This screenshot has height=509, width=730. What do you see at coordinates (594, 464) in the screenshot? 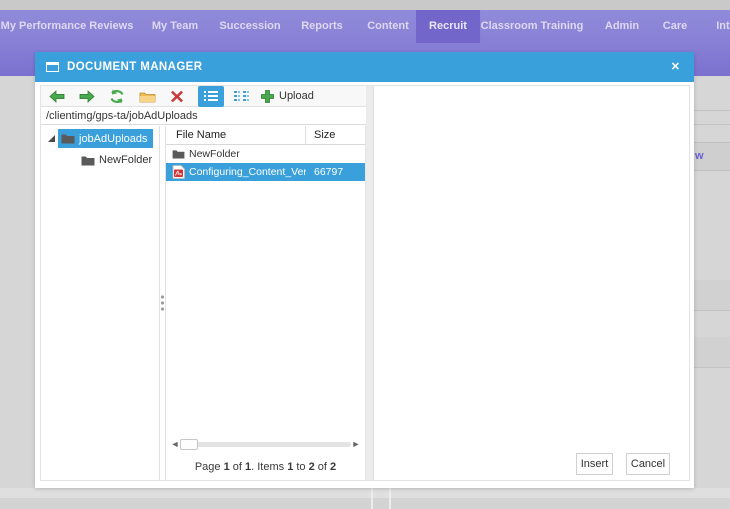
I see `insert-button: Insert` at bounding box center [594, 464].